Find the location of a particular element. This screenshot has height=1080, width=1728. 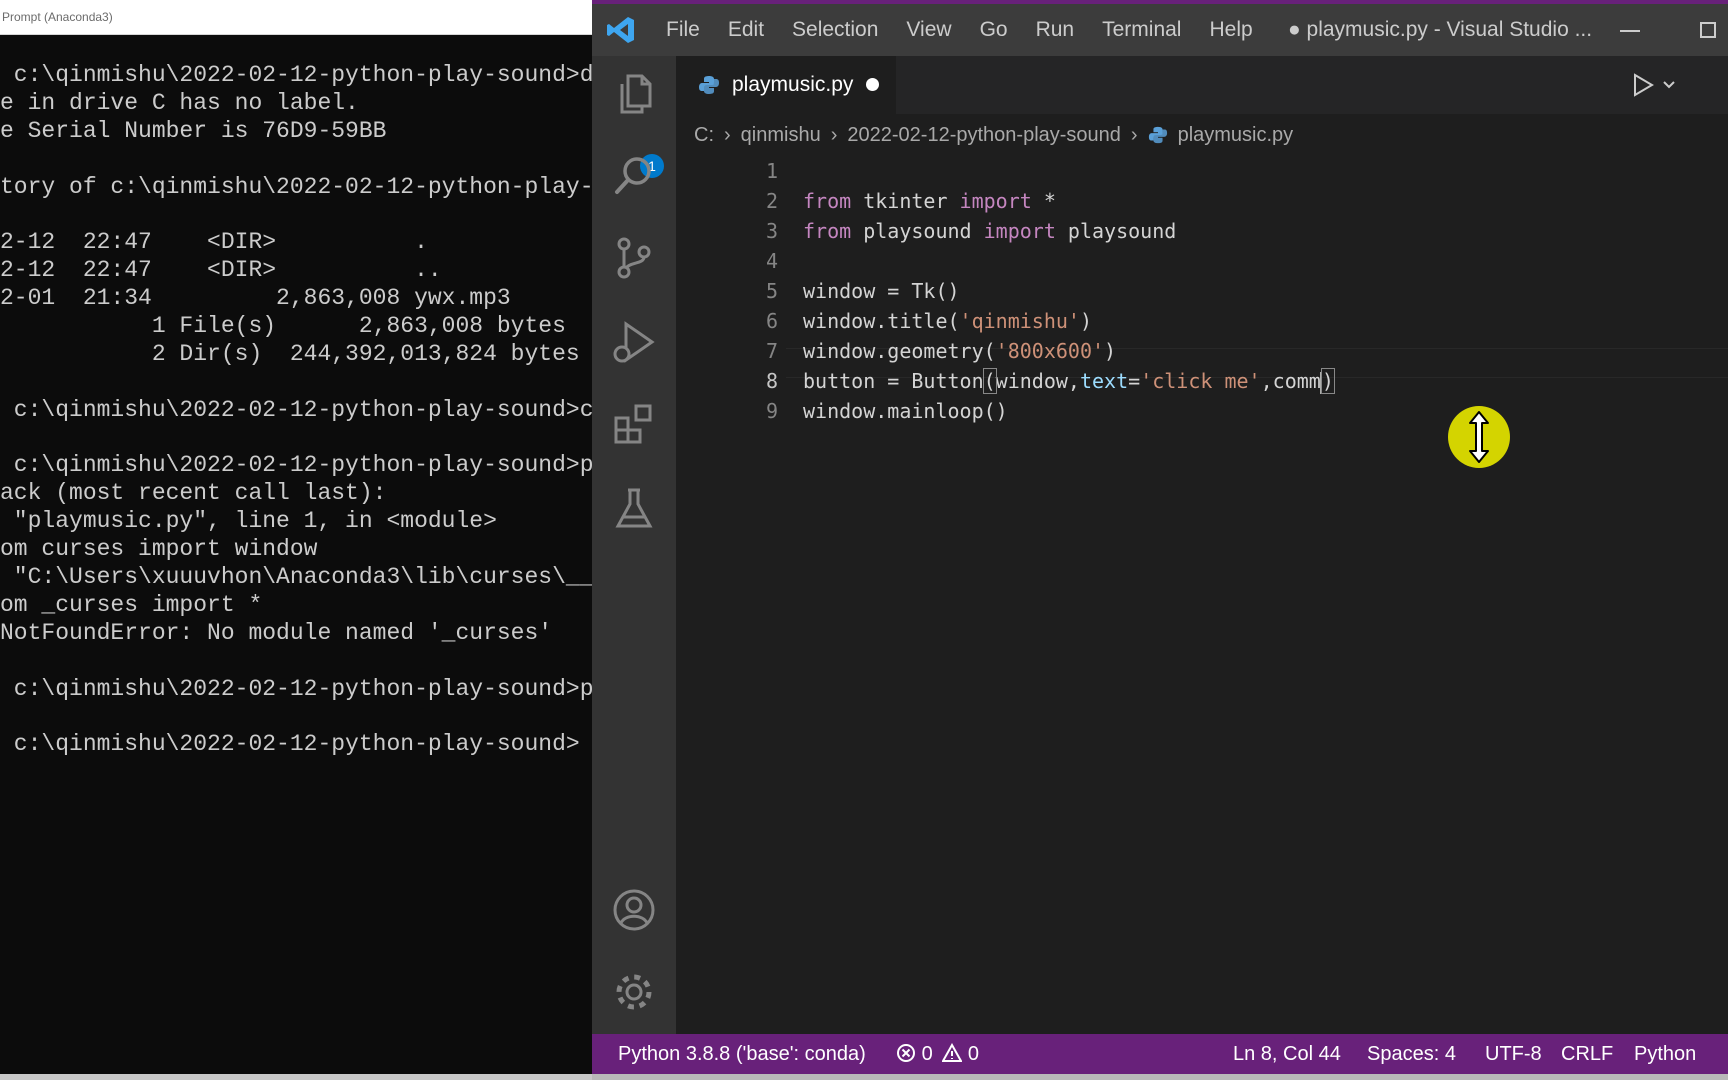

code-text: from tkinter import * is located at coordinates (929, 201).